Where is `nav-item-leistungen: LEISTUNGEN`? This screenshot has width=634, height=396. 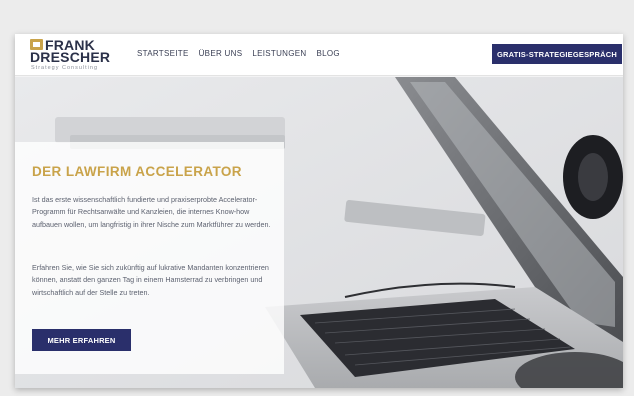
nav-item-leistungen: LEISTUNGEN is located at coordinates (279, 53).